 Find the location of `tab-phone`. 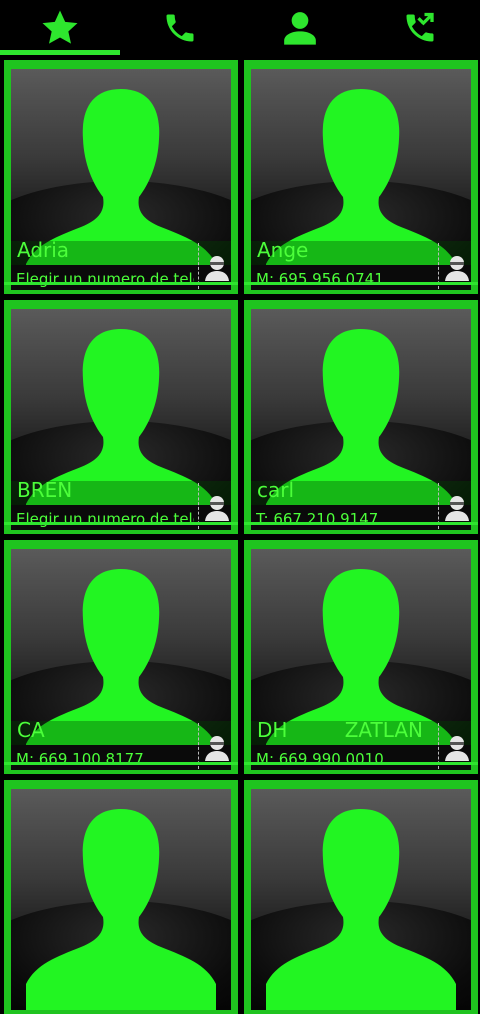

tab-phone is located at coordinates (180, 28).